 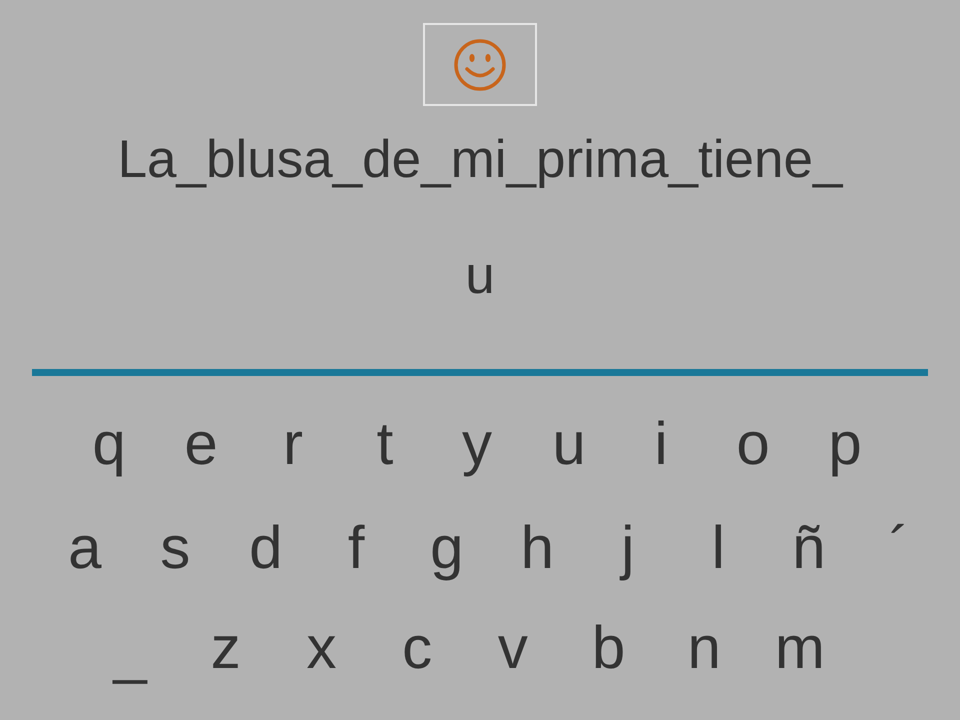 What do you see at coordinates (480, 160) in the screenshot?
I see `sentence-text: La_blusa_de_mi_prima_tiene_` at bounding box center [480, 160].